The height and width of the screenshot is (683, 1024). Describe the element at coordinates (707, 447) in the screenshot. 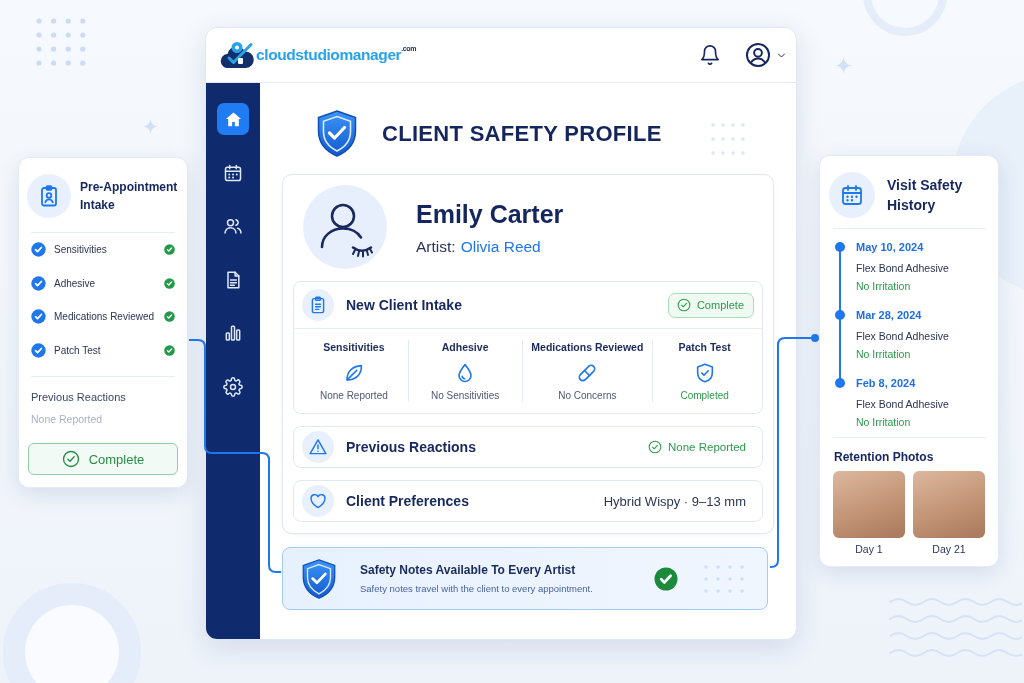

I see `row-value: None Reported` at that location.